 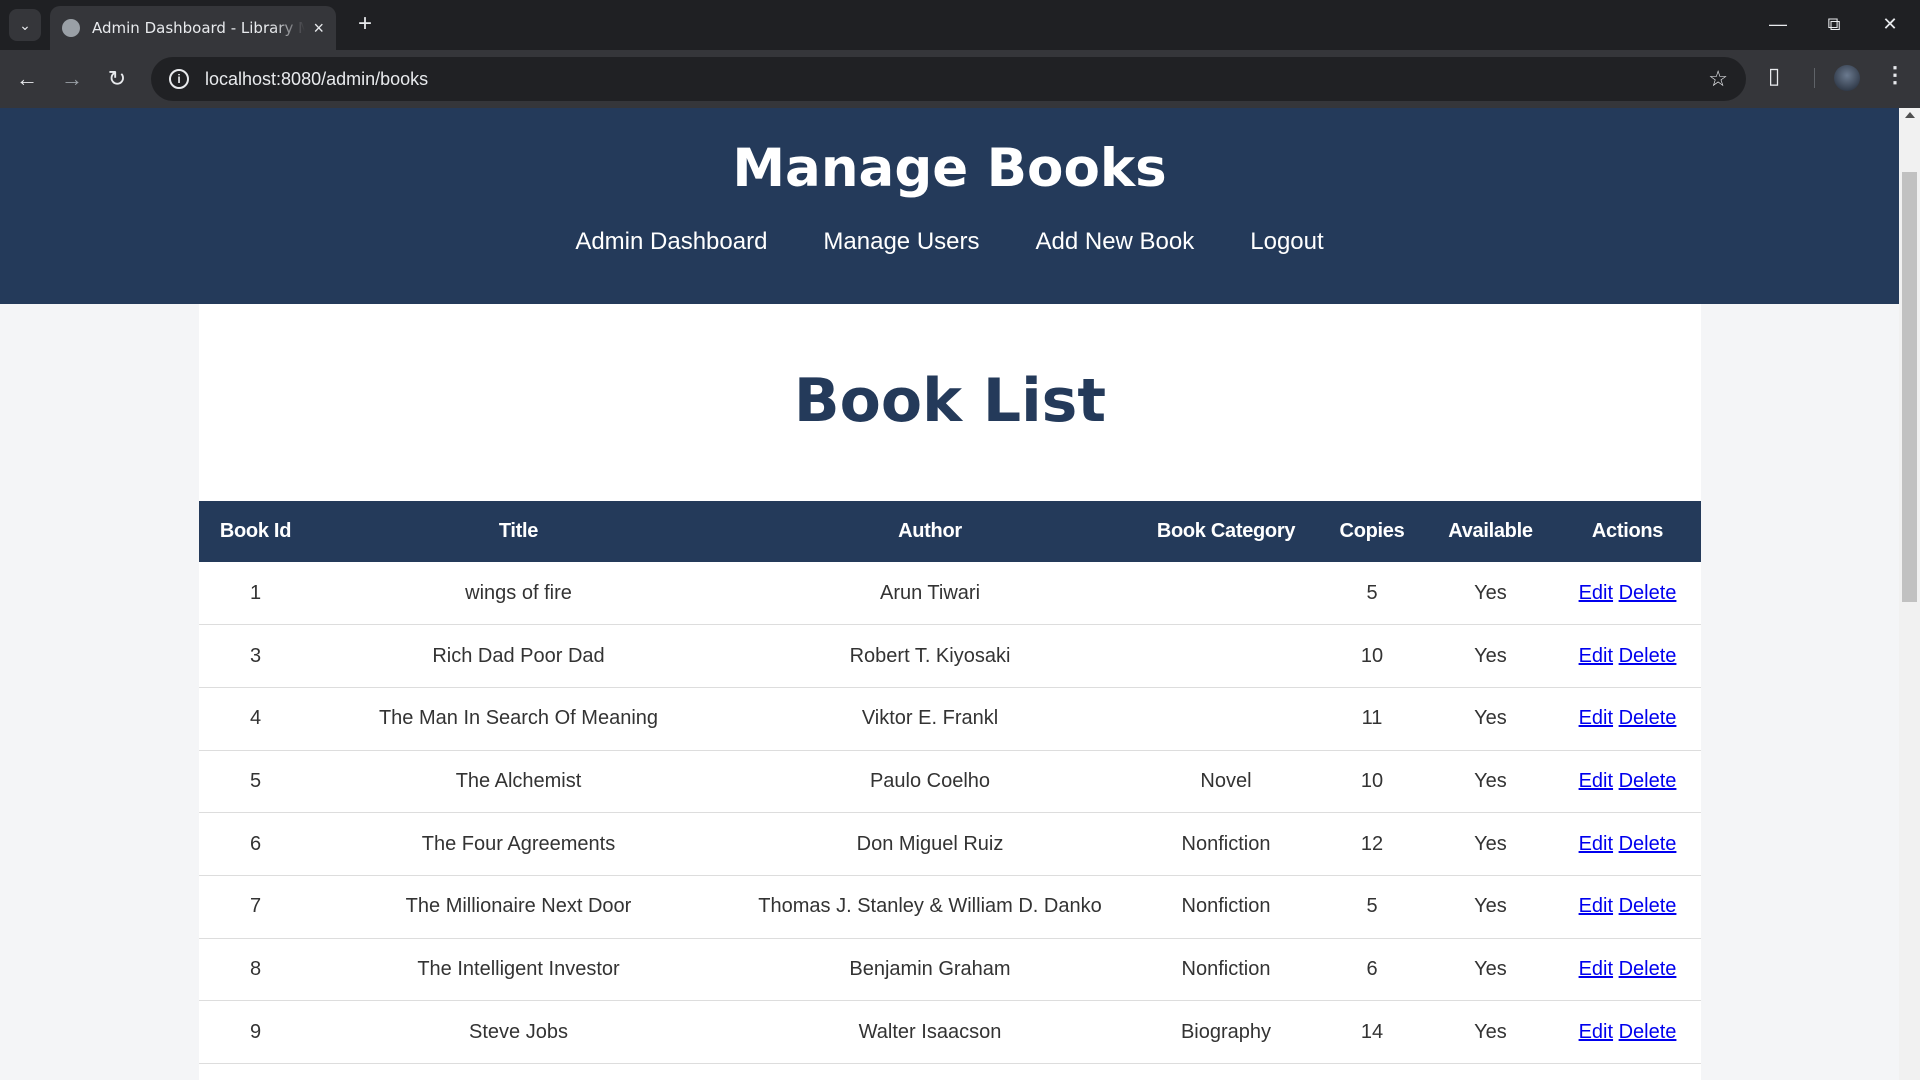 What do you see at coordinates (365, 25) in the screenshot?
I see `new-tab-plus-icon: +` at bounding box center [365, 25].